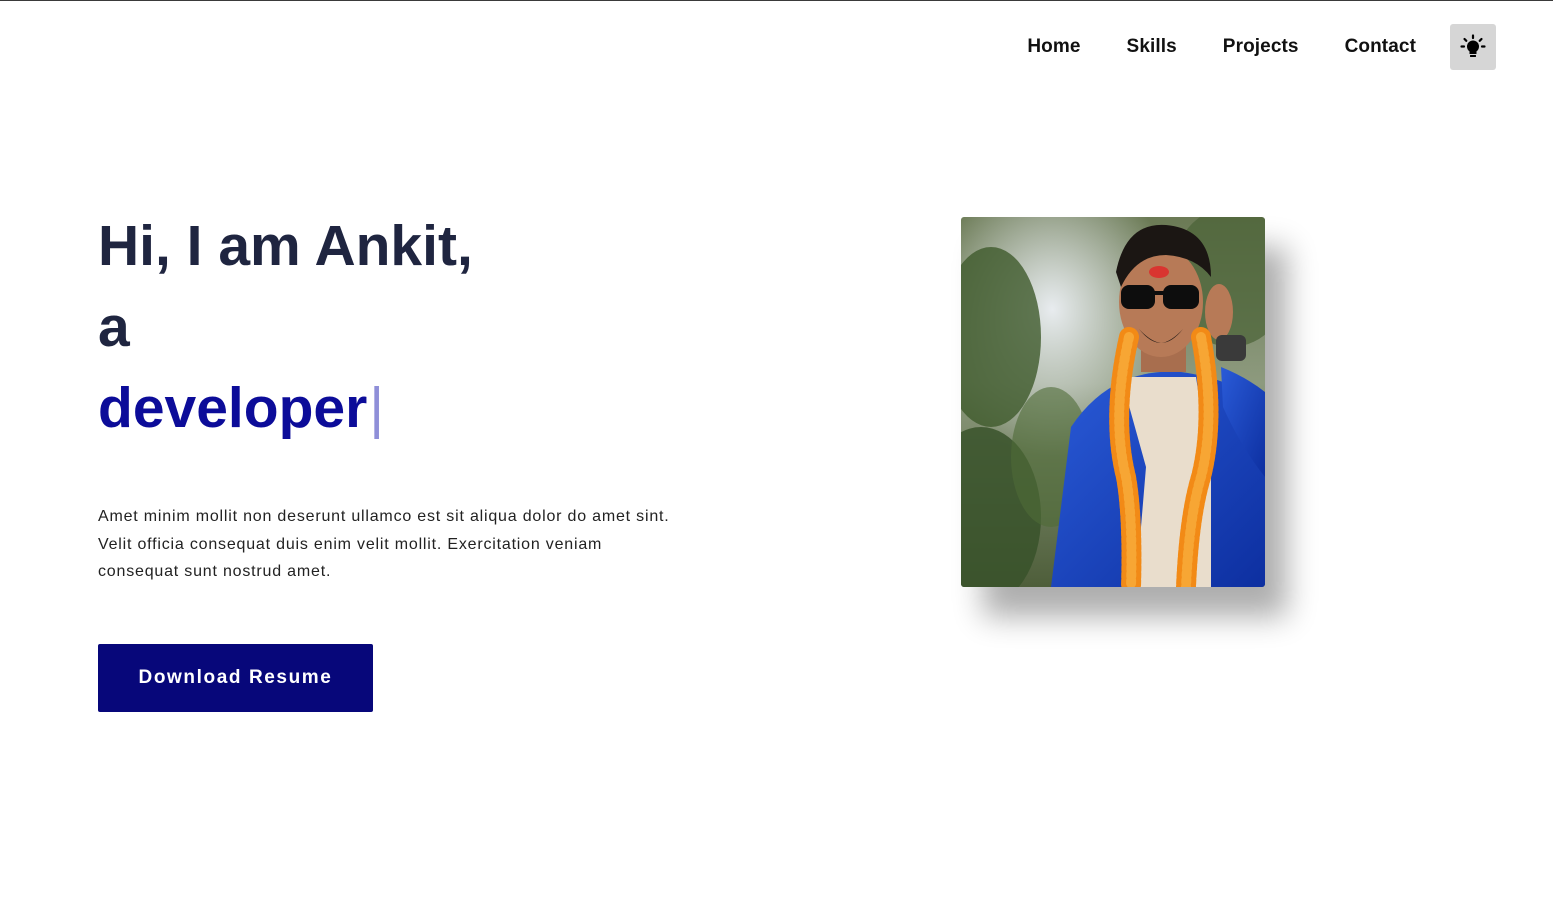 This screenshot has height=914, width=1553. I want to click on nav-projects-link: Projects, so click(1261, 47).